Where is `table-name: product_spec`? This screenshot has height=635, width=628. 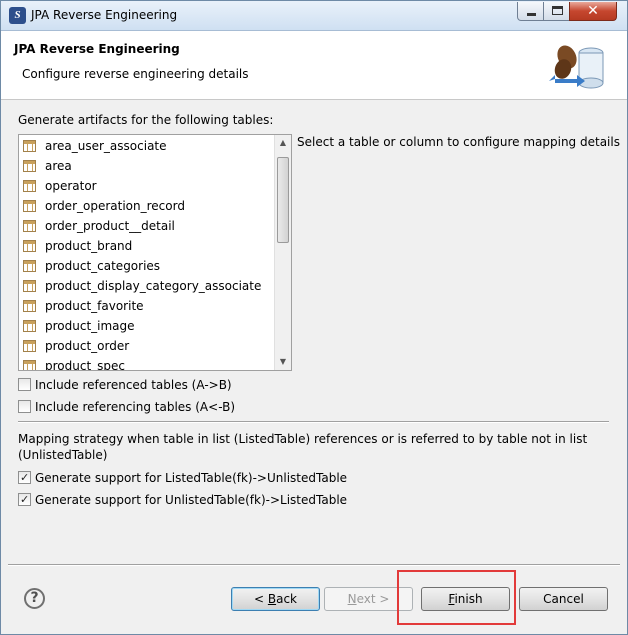
table-name: product_spec is located at coordinates (85, 365).